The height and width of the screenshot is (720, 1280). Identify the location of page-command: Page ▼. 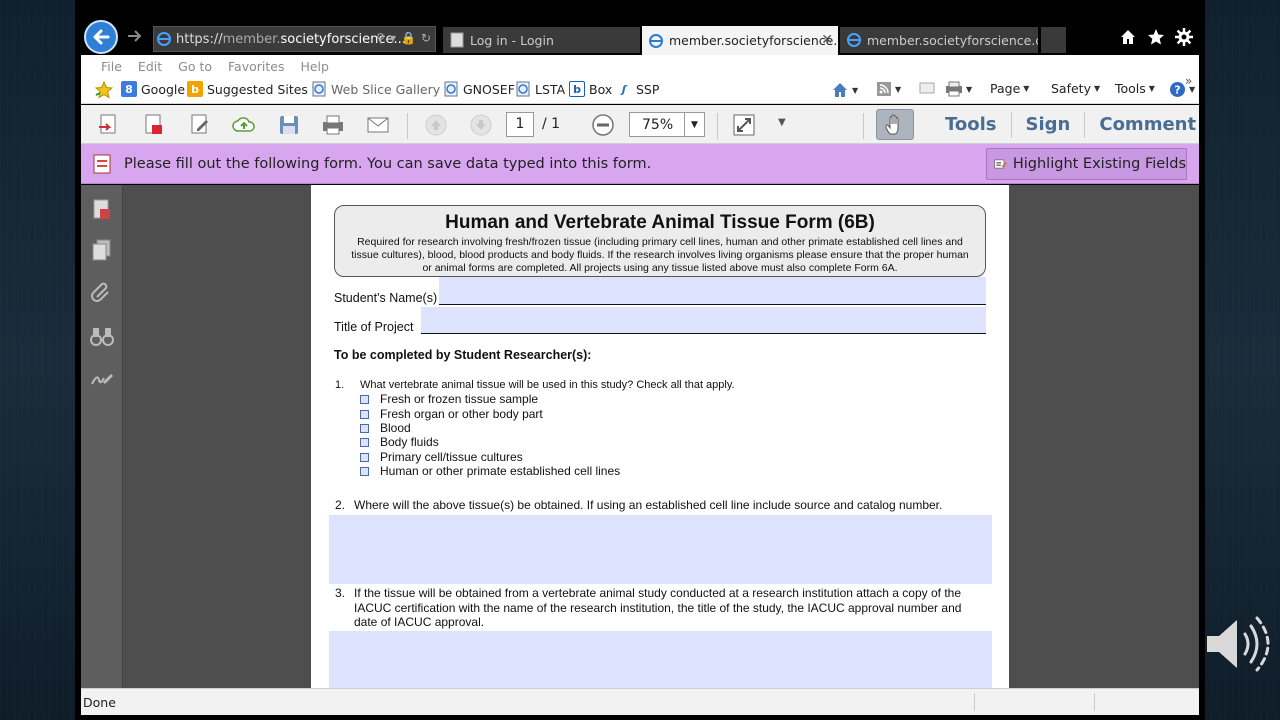
(1009, 88).